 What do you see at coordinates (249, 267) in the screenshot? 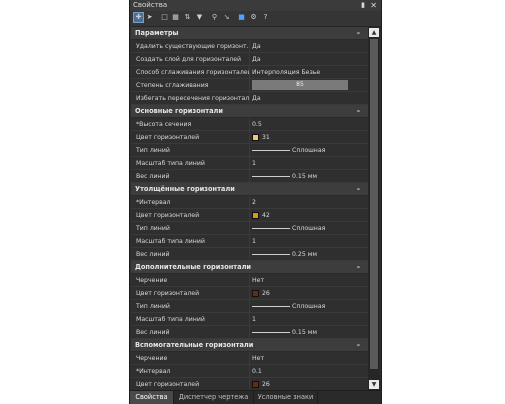
I see `section-header: Дополнительные горизонтали –` at bounding box center [249, 267].